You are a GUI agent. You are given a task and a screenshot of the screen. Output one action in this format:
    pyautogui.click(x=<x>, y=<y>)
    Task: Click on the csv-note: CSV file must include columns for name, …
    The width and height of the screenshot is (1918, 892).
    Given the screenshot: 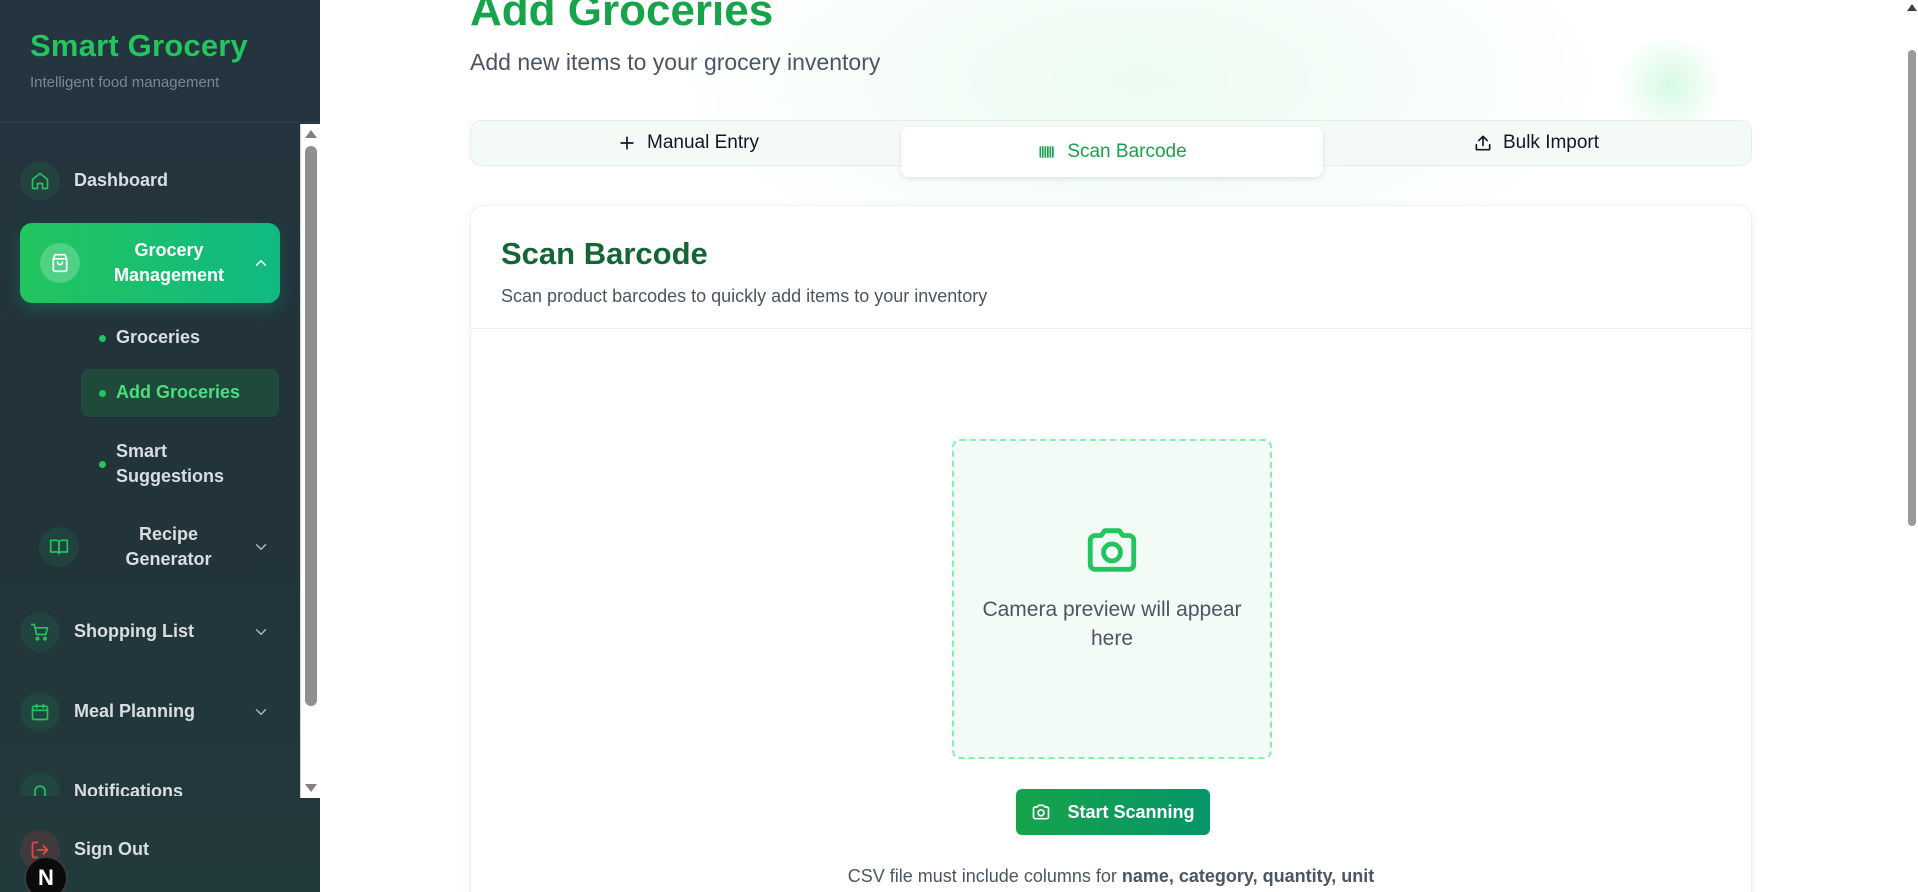 What is the action you would take?
    pyautogui.click(x=1111, y=876)
    